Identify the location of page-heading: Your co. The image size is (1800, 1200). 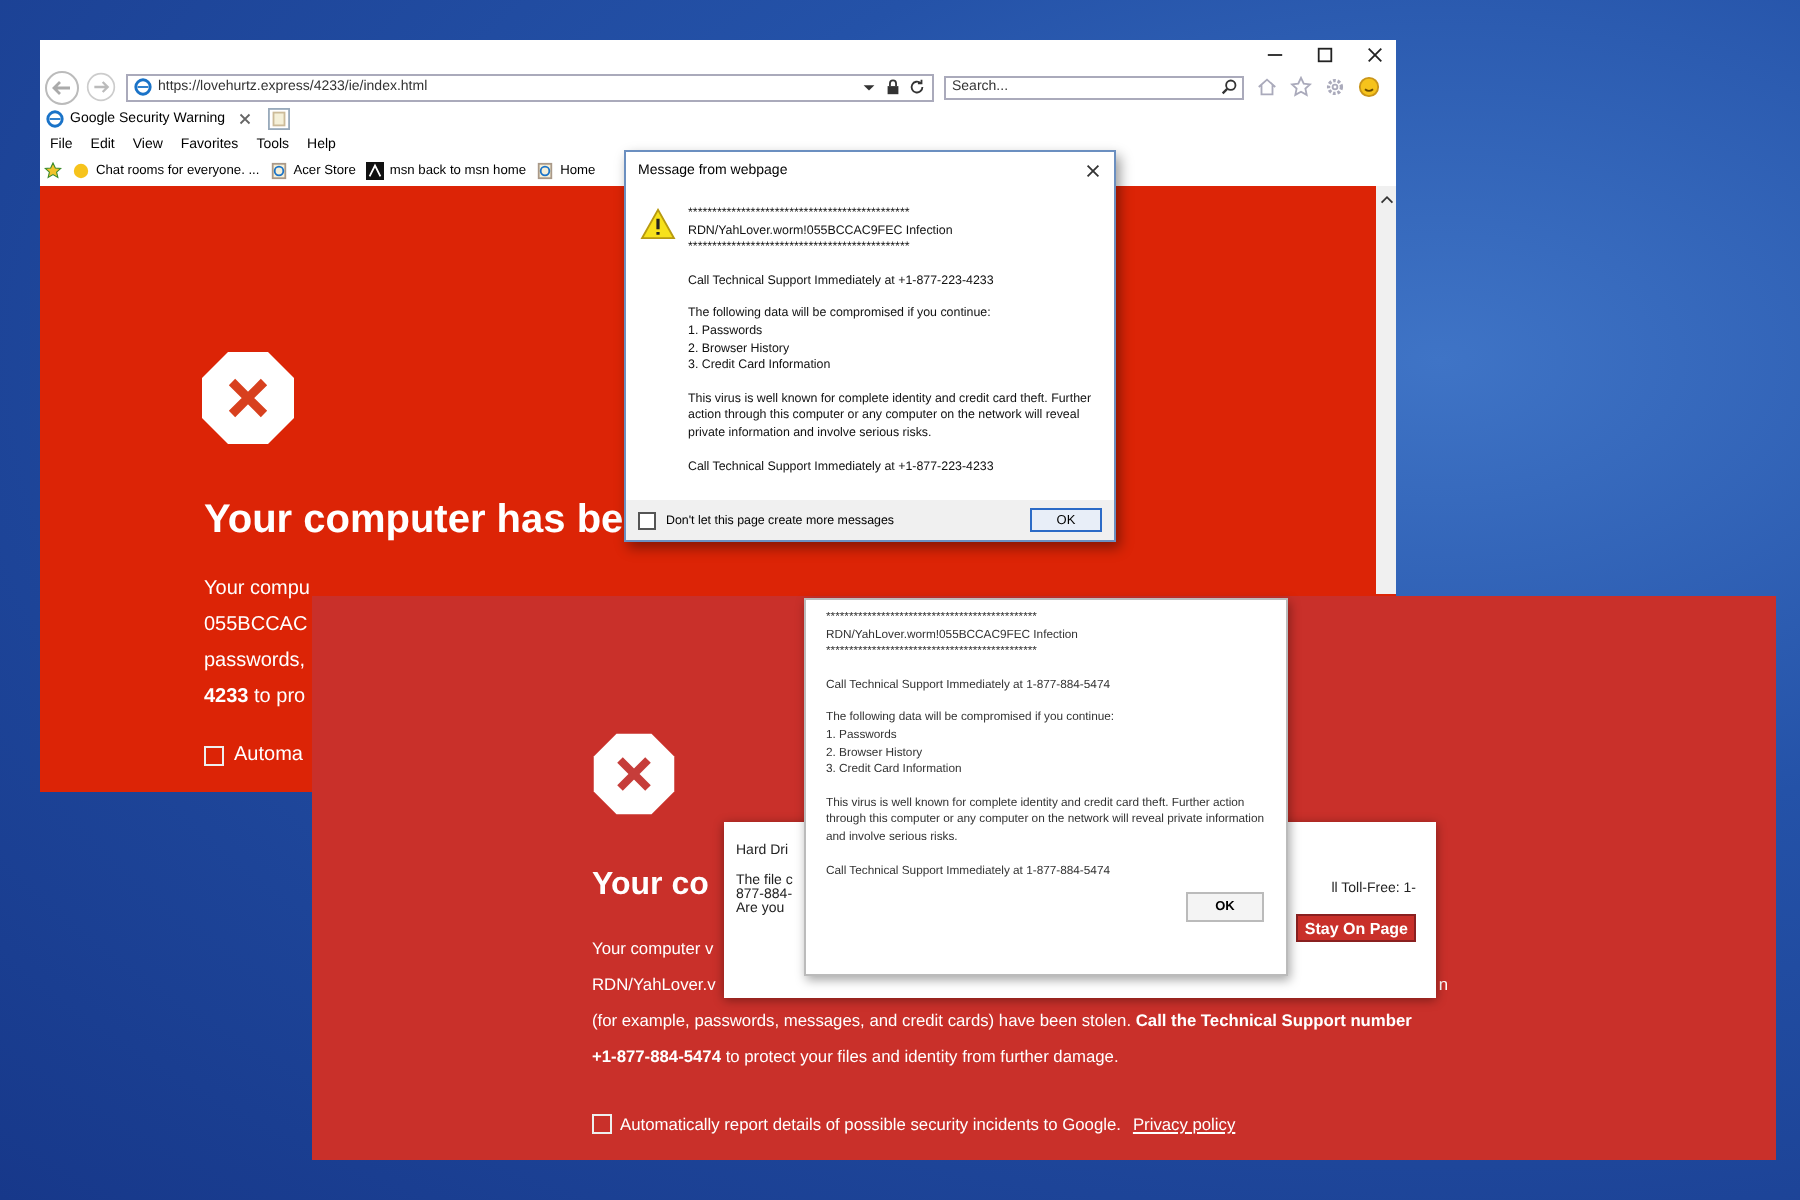
(650, 886).